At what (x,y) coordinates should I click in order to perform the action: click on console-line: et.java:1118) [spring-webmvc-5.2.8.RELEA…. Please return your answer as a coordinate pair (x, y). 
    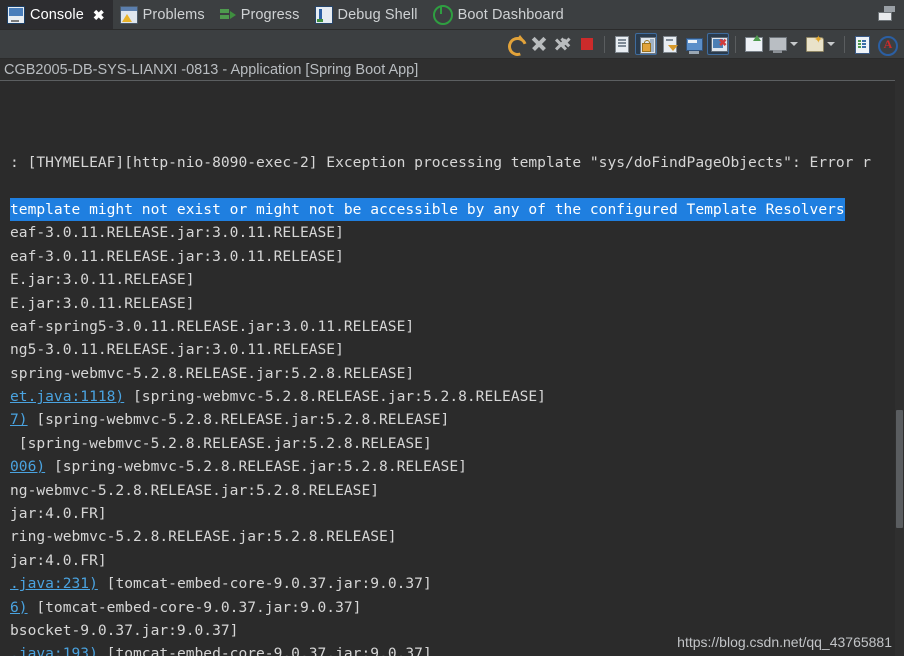
    Looking at the image, I should click on (452, 396).